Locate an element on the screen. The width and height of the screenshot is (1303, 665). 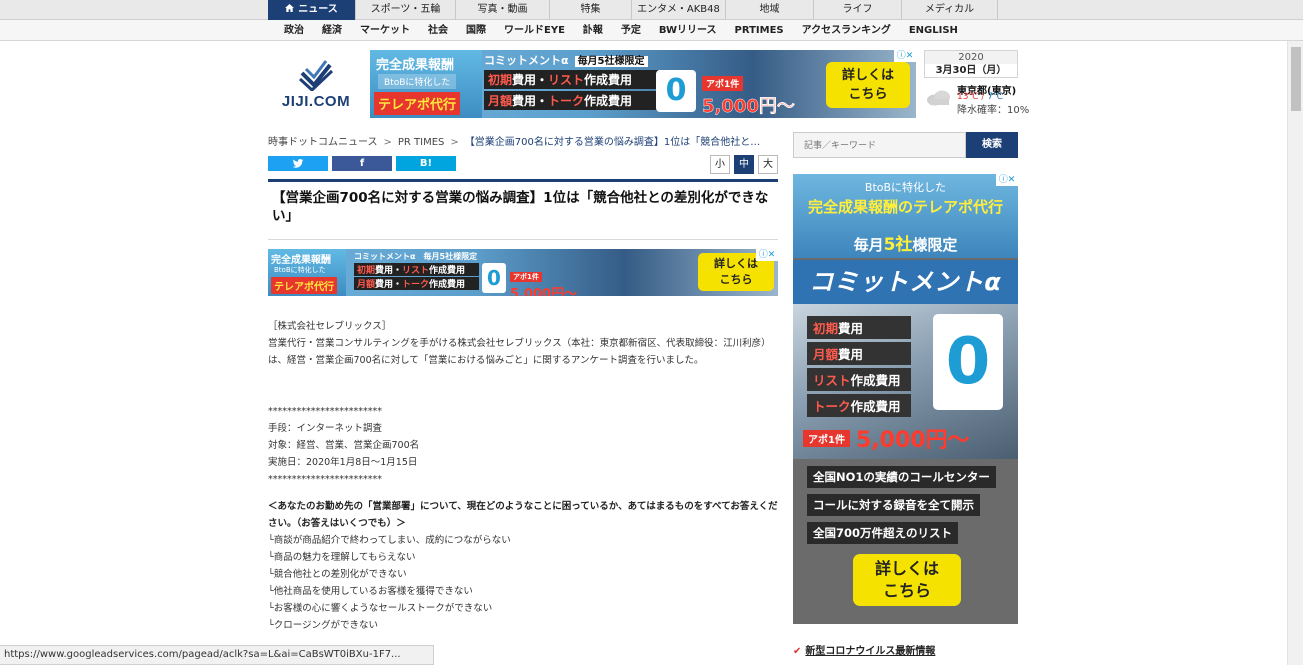
page-scrollbar is located at coordinates (1295, 353).